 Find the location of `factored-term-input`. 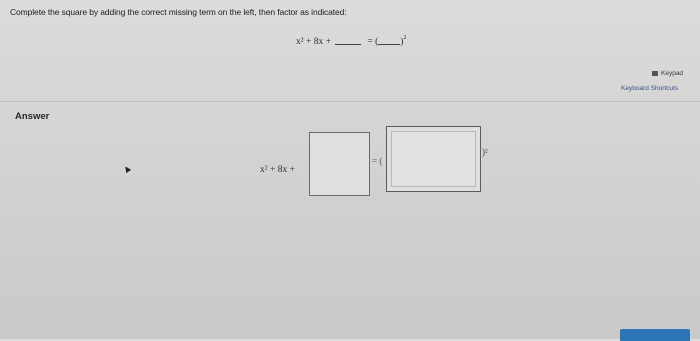

factored-term-input is located at coordinates (433, 159).